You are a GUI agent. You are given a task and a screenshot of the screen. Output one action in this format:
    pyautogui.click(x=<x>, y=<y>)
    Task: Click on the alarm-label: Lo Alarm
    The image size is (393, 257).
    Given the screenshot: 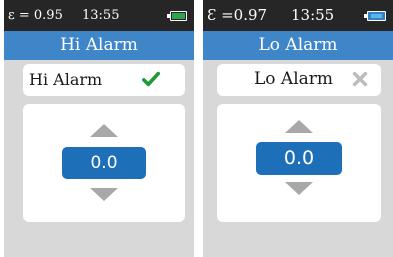 What is the action you would take?
    pyautogui.click(x=294, y=79)
    